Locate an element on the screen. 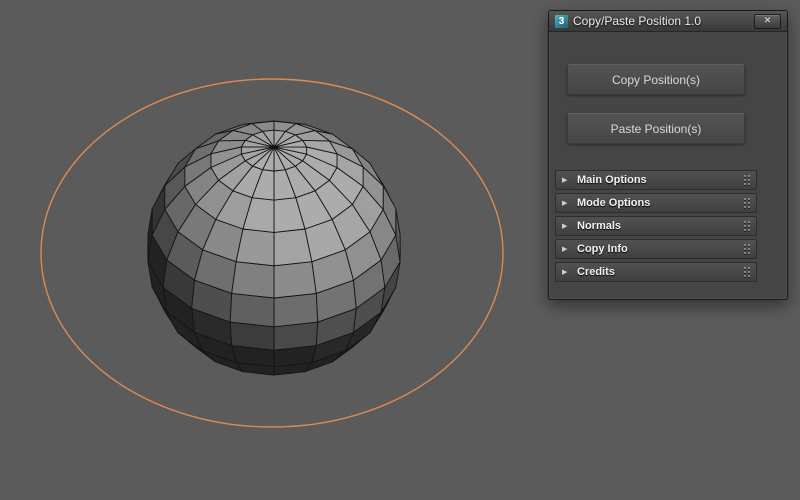 This screenshot has height=500, width=800. rollout-label: Copy Info is located at coordinates (602, 249).